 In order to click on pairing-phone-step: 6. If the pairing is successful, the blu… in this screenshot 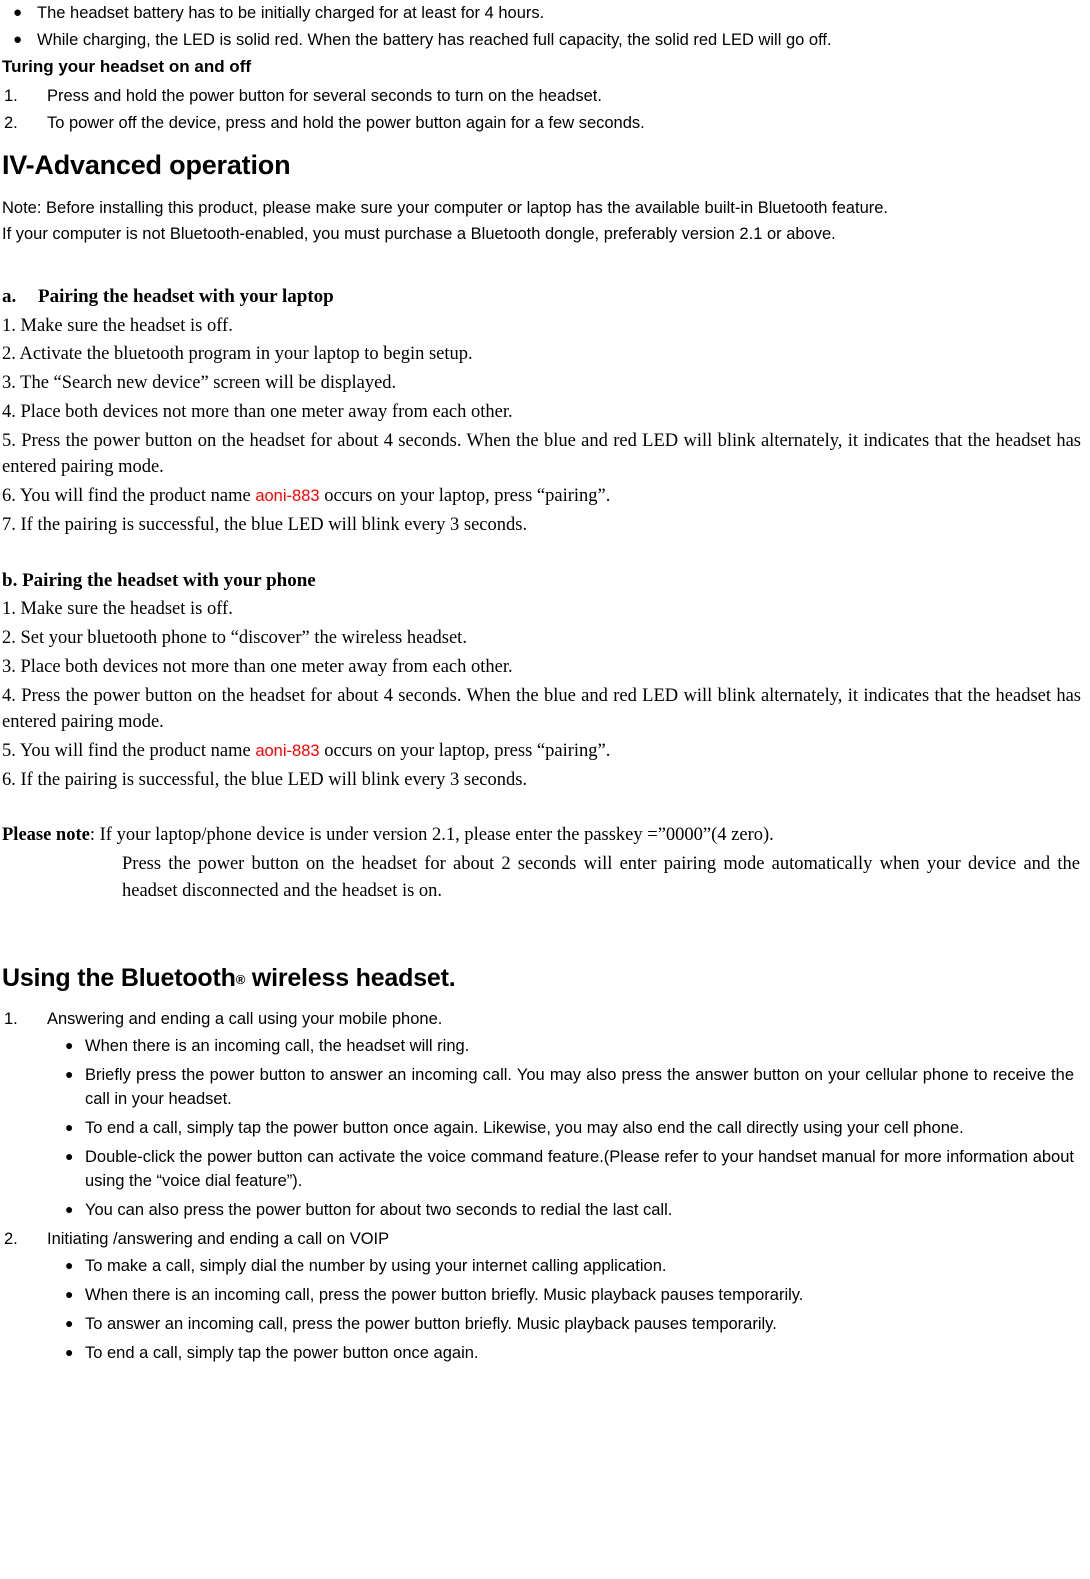, I will do `click(265, 779)`.